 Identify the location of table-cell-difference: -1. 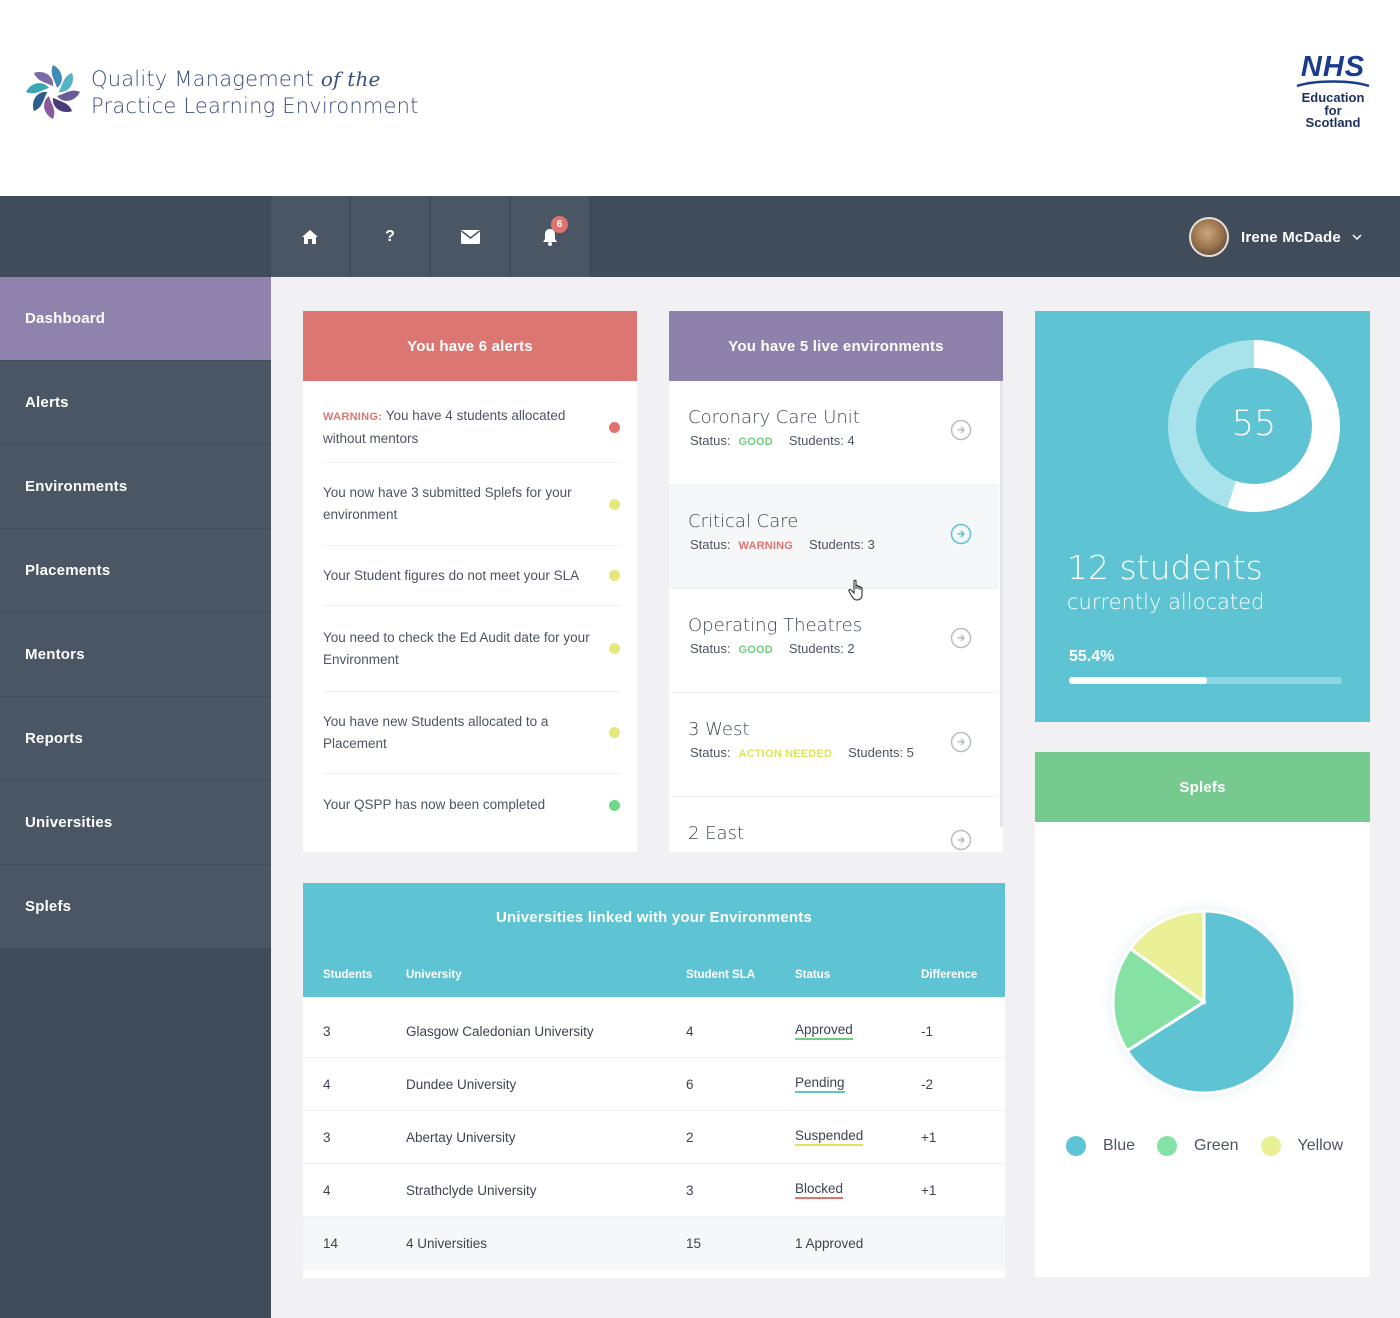
(927, 1031).